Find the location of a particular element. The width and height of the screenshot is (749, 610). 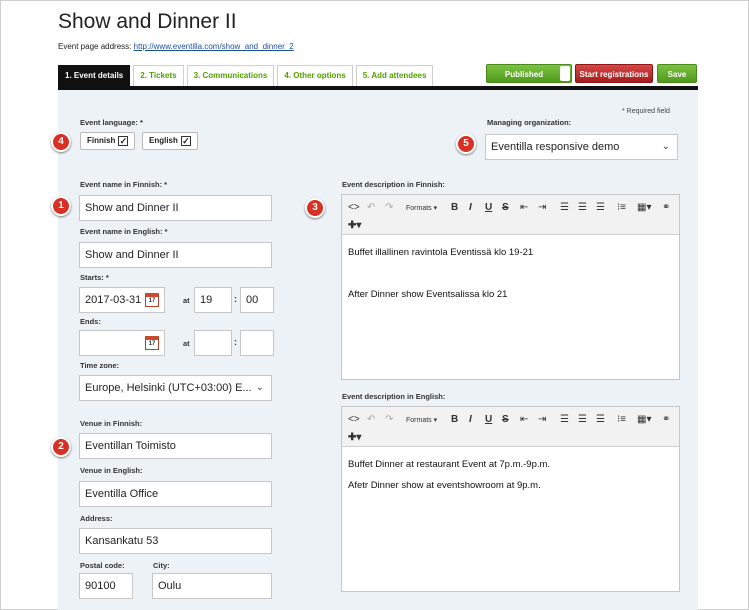

callout-badge-3: 3 is located at coordinates (315, 208).